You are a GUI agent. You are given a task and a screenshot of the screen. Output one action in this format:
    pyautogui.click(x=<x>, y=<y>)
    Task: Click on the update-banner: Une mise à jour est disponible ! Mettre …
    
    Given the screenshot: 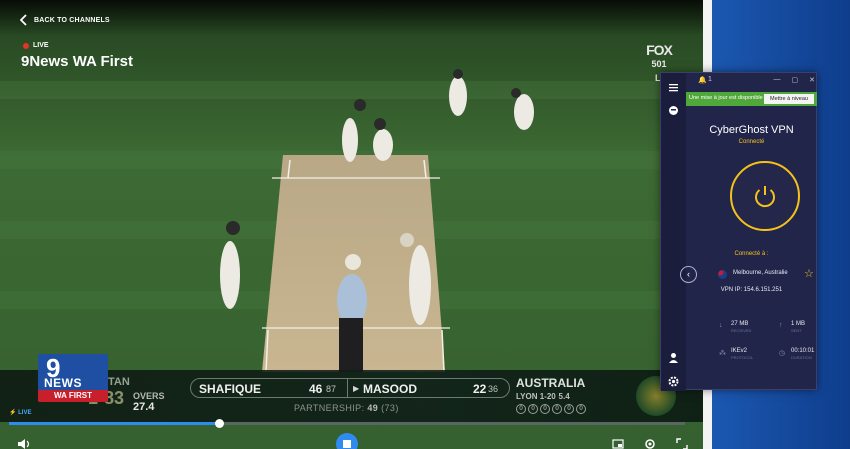 What is the action you would take?
    pyautogui.click(x=751, y=99)
    